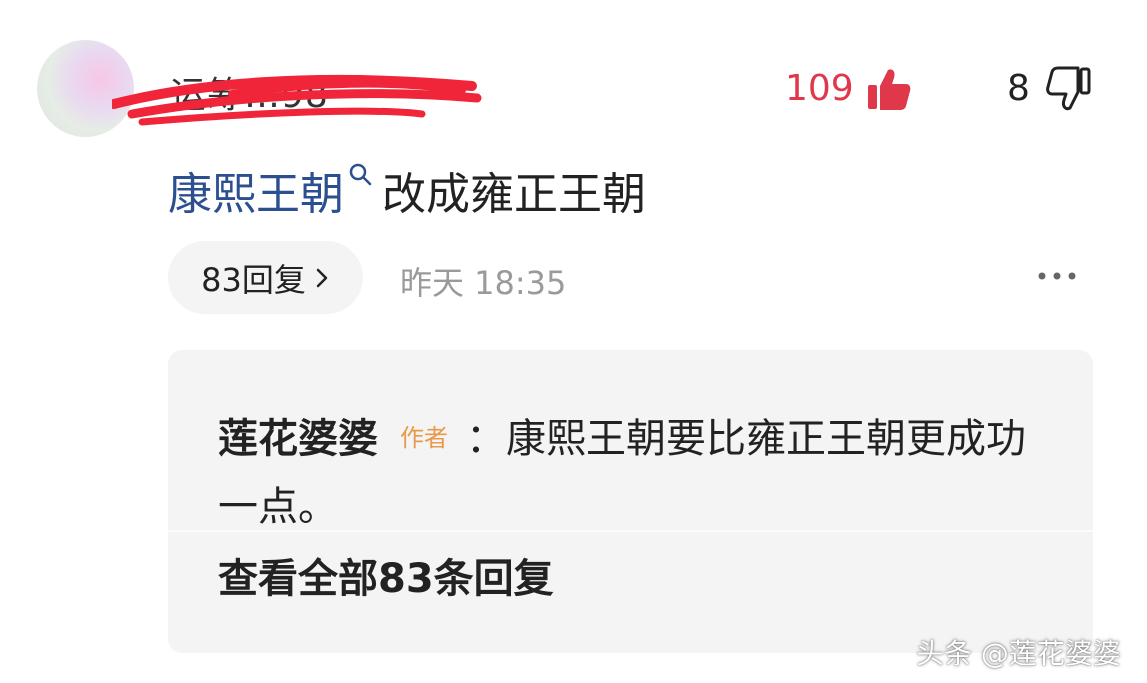 This screenshot has width=1147, height=683. I want to click on comment-body: 康熙王朝 改成雍正王朝, so click(407, 190).